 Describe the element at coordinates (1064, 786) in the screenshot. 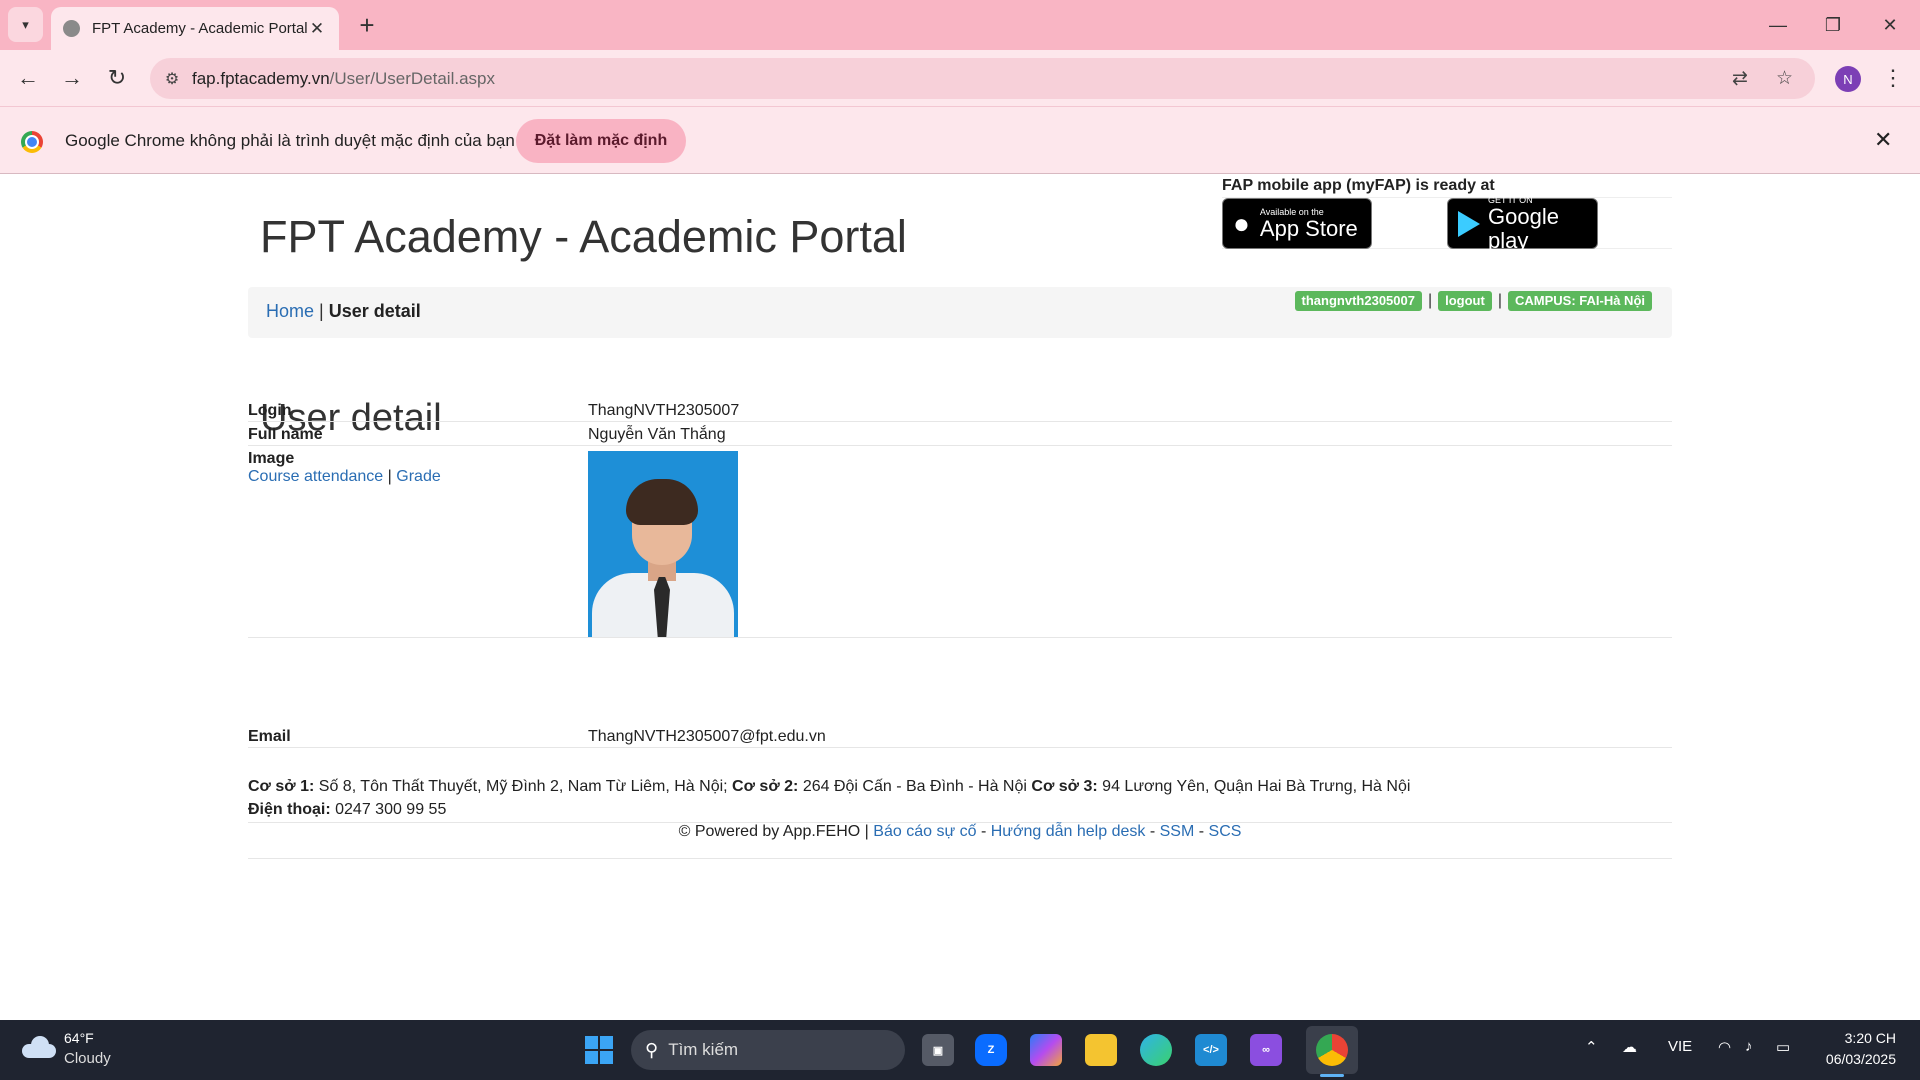

I see `campus3-label: Cơ sở 3:` at that location.